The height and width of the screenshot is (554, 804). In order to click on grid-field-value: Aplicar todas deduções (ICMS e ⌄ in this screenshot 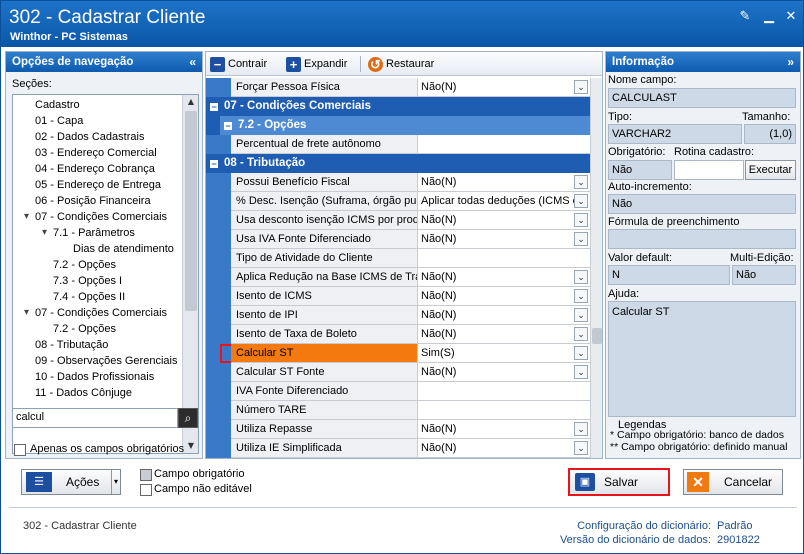, I will do `click(504, 201)`.